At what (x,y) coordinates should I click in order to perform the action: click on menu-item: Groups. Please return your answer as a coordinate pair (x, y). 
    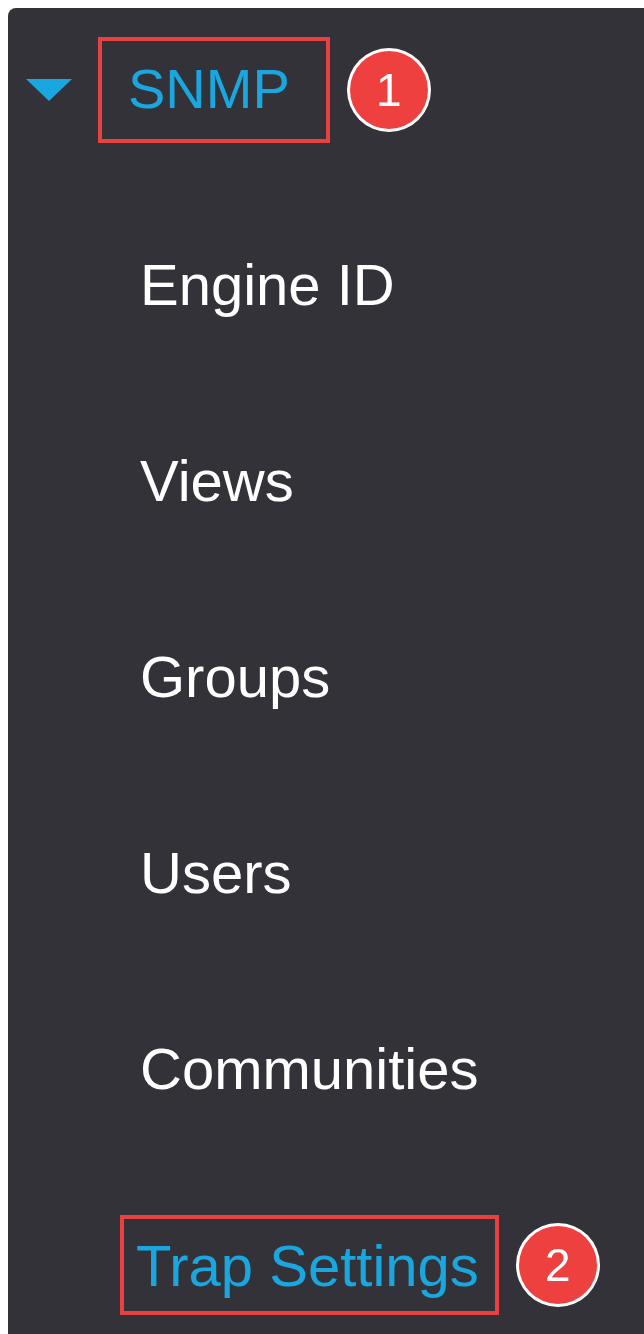
    Looking at the image, I should click on (235, 677).